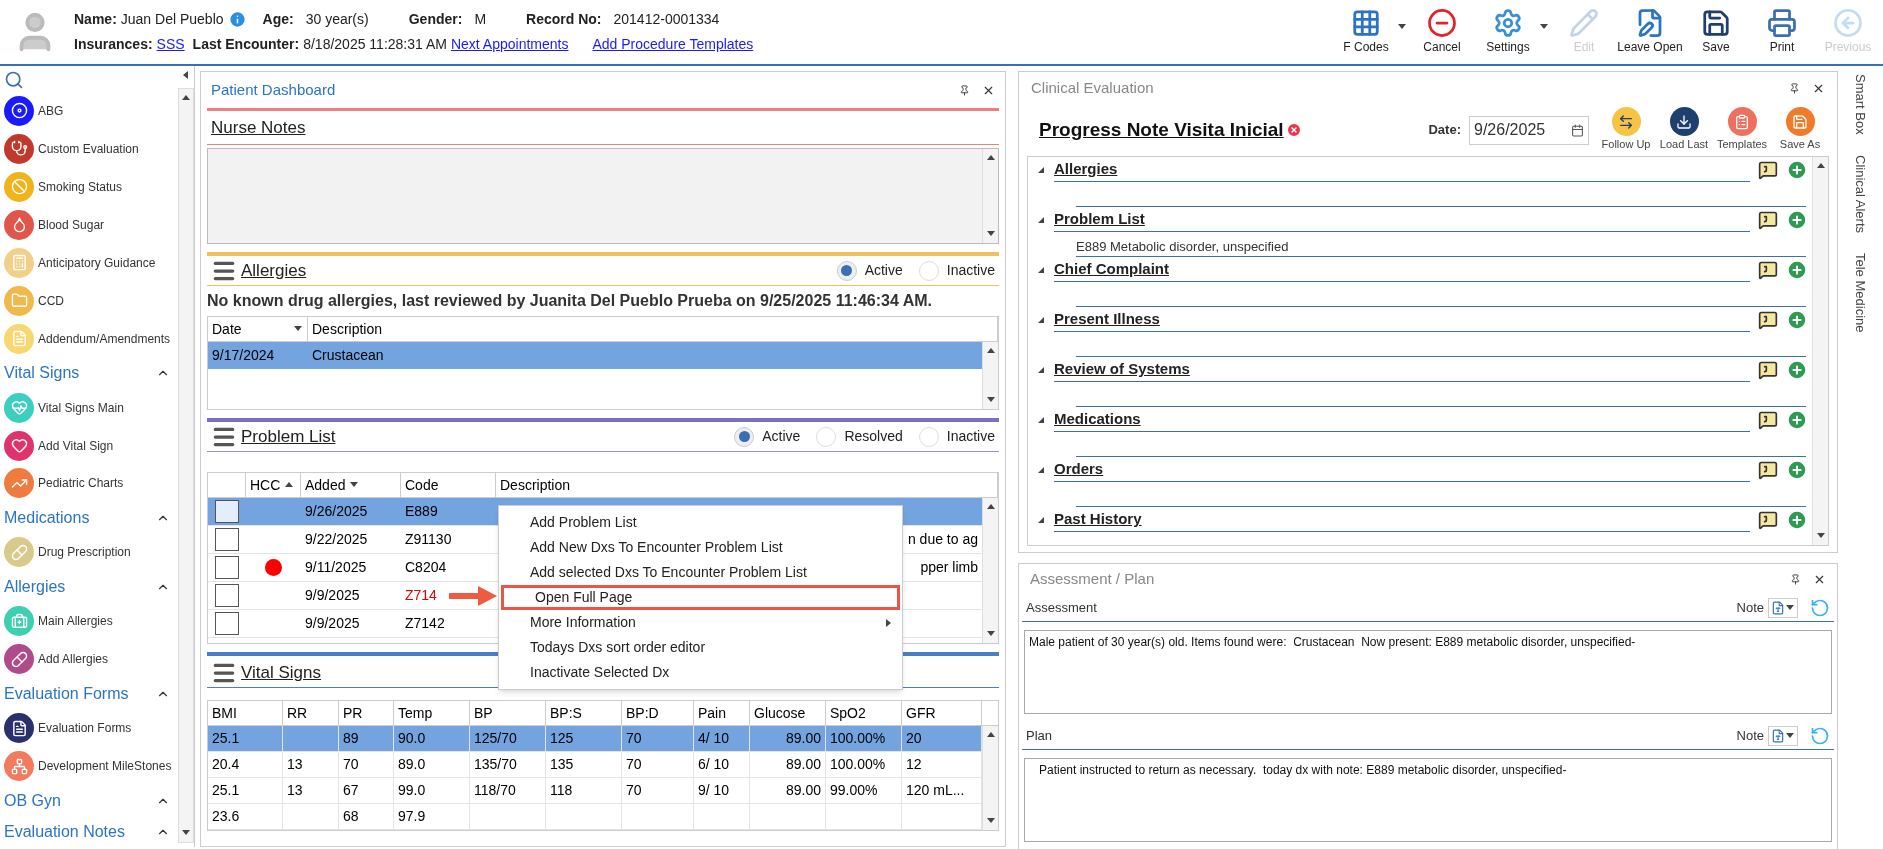  Describe the element at coordinates (273, 89) in the screenshot. I see `panel-title: Patient Dashboard` at that location.